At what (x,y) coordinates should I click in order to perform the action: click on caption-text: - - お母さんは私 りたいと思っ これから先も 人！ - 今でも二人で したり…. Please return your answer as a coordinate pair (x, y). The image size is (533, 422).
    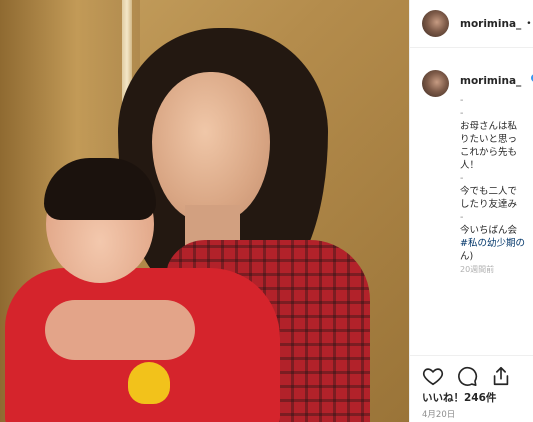
    Looking at the image, I should click on (492, 185).